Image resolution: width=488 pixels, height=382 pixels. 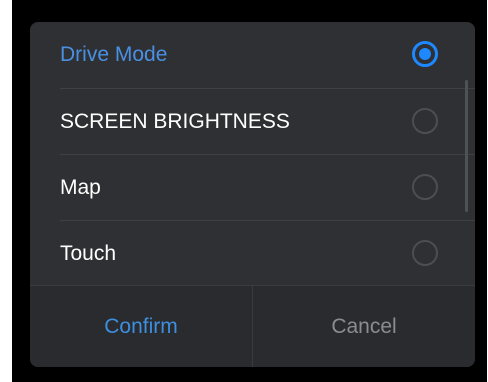 What do you see at coordinates (364, 326) in the screenshot?
I see `cancel-button: Cancel` at bounding box center [364, 326].